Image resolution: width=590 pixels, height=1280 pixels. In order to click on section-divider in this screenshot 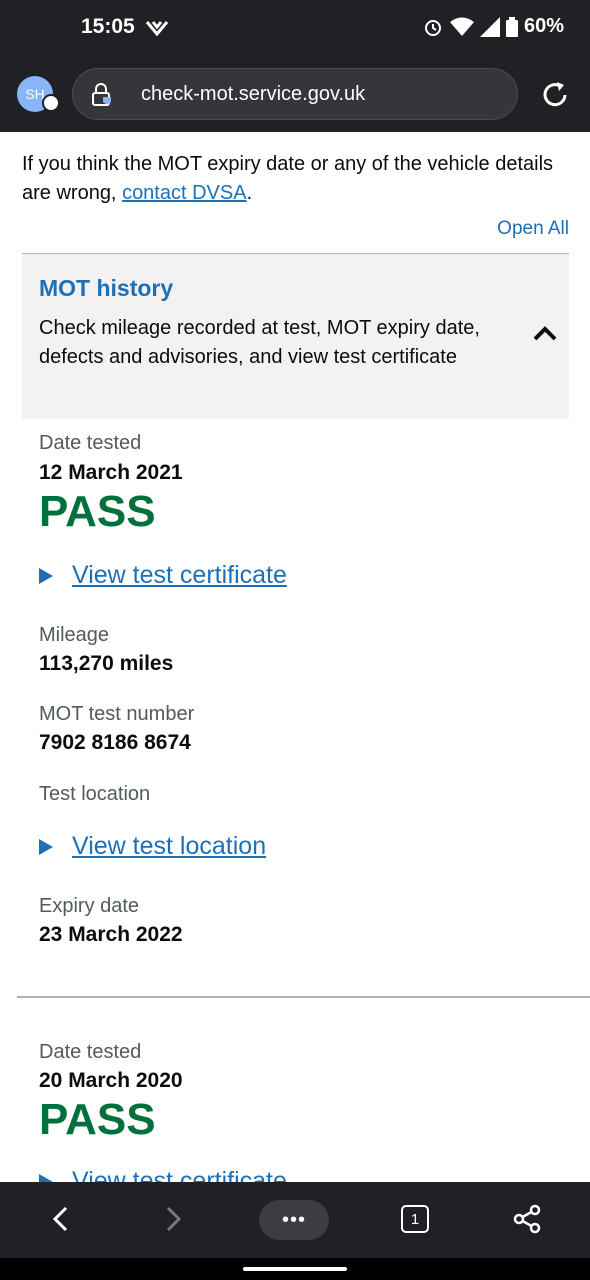, I will do `click(303, 997)`.